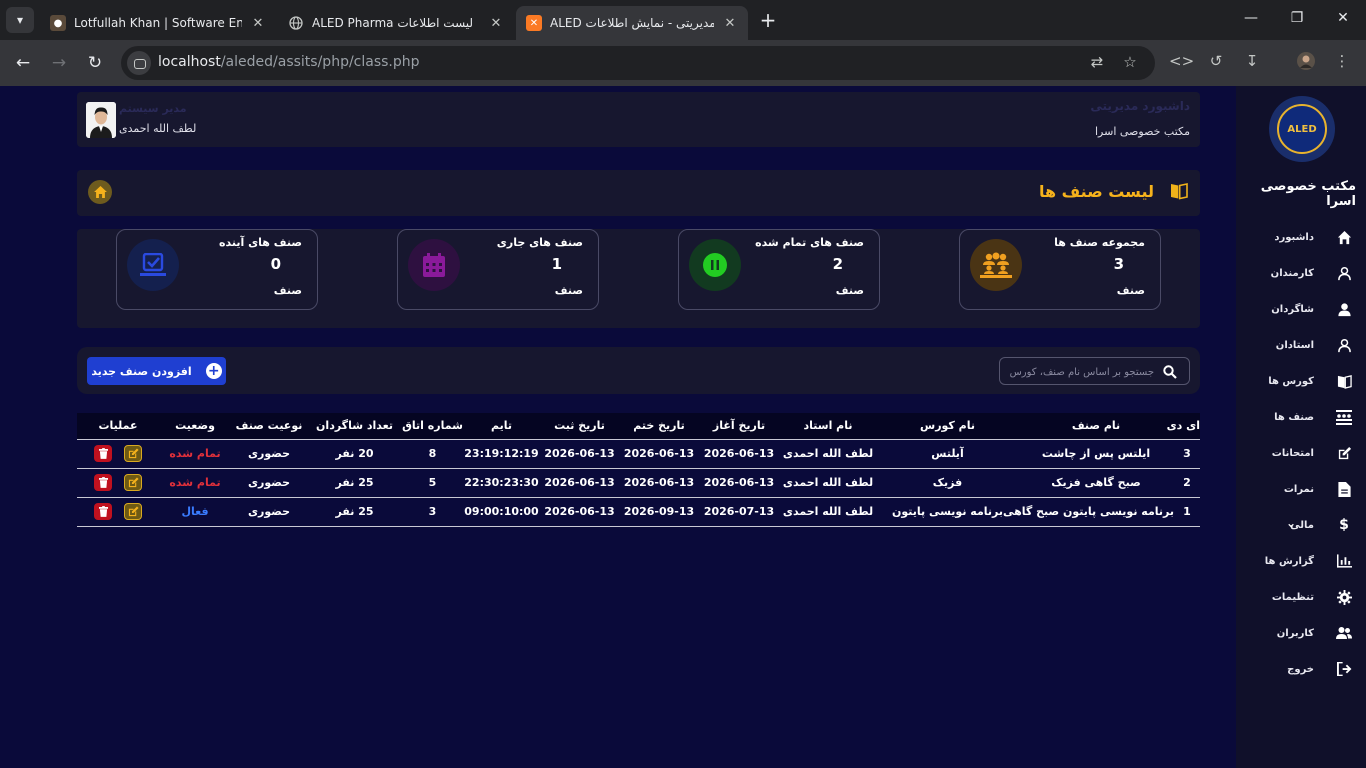 This screenshot has width=1366, height=768. I want to click on page-title: لیست صنف ها, so click(1096, 191).